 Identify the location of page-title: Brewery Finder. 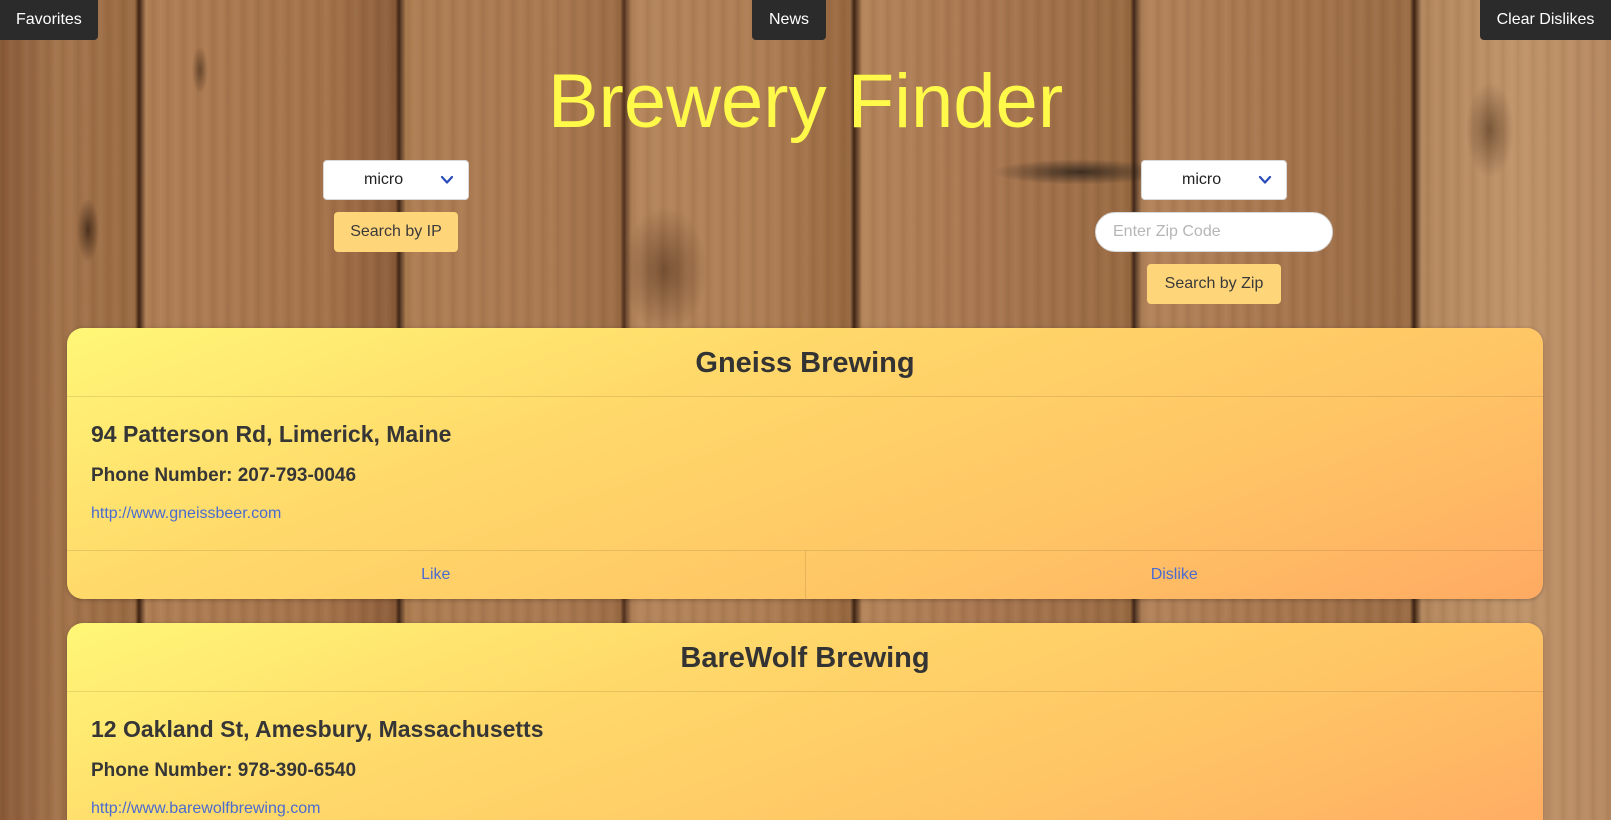
(805, 101).